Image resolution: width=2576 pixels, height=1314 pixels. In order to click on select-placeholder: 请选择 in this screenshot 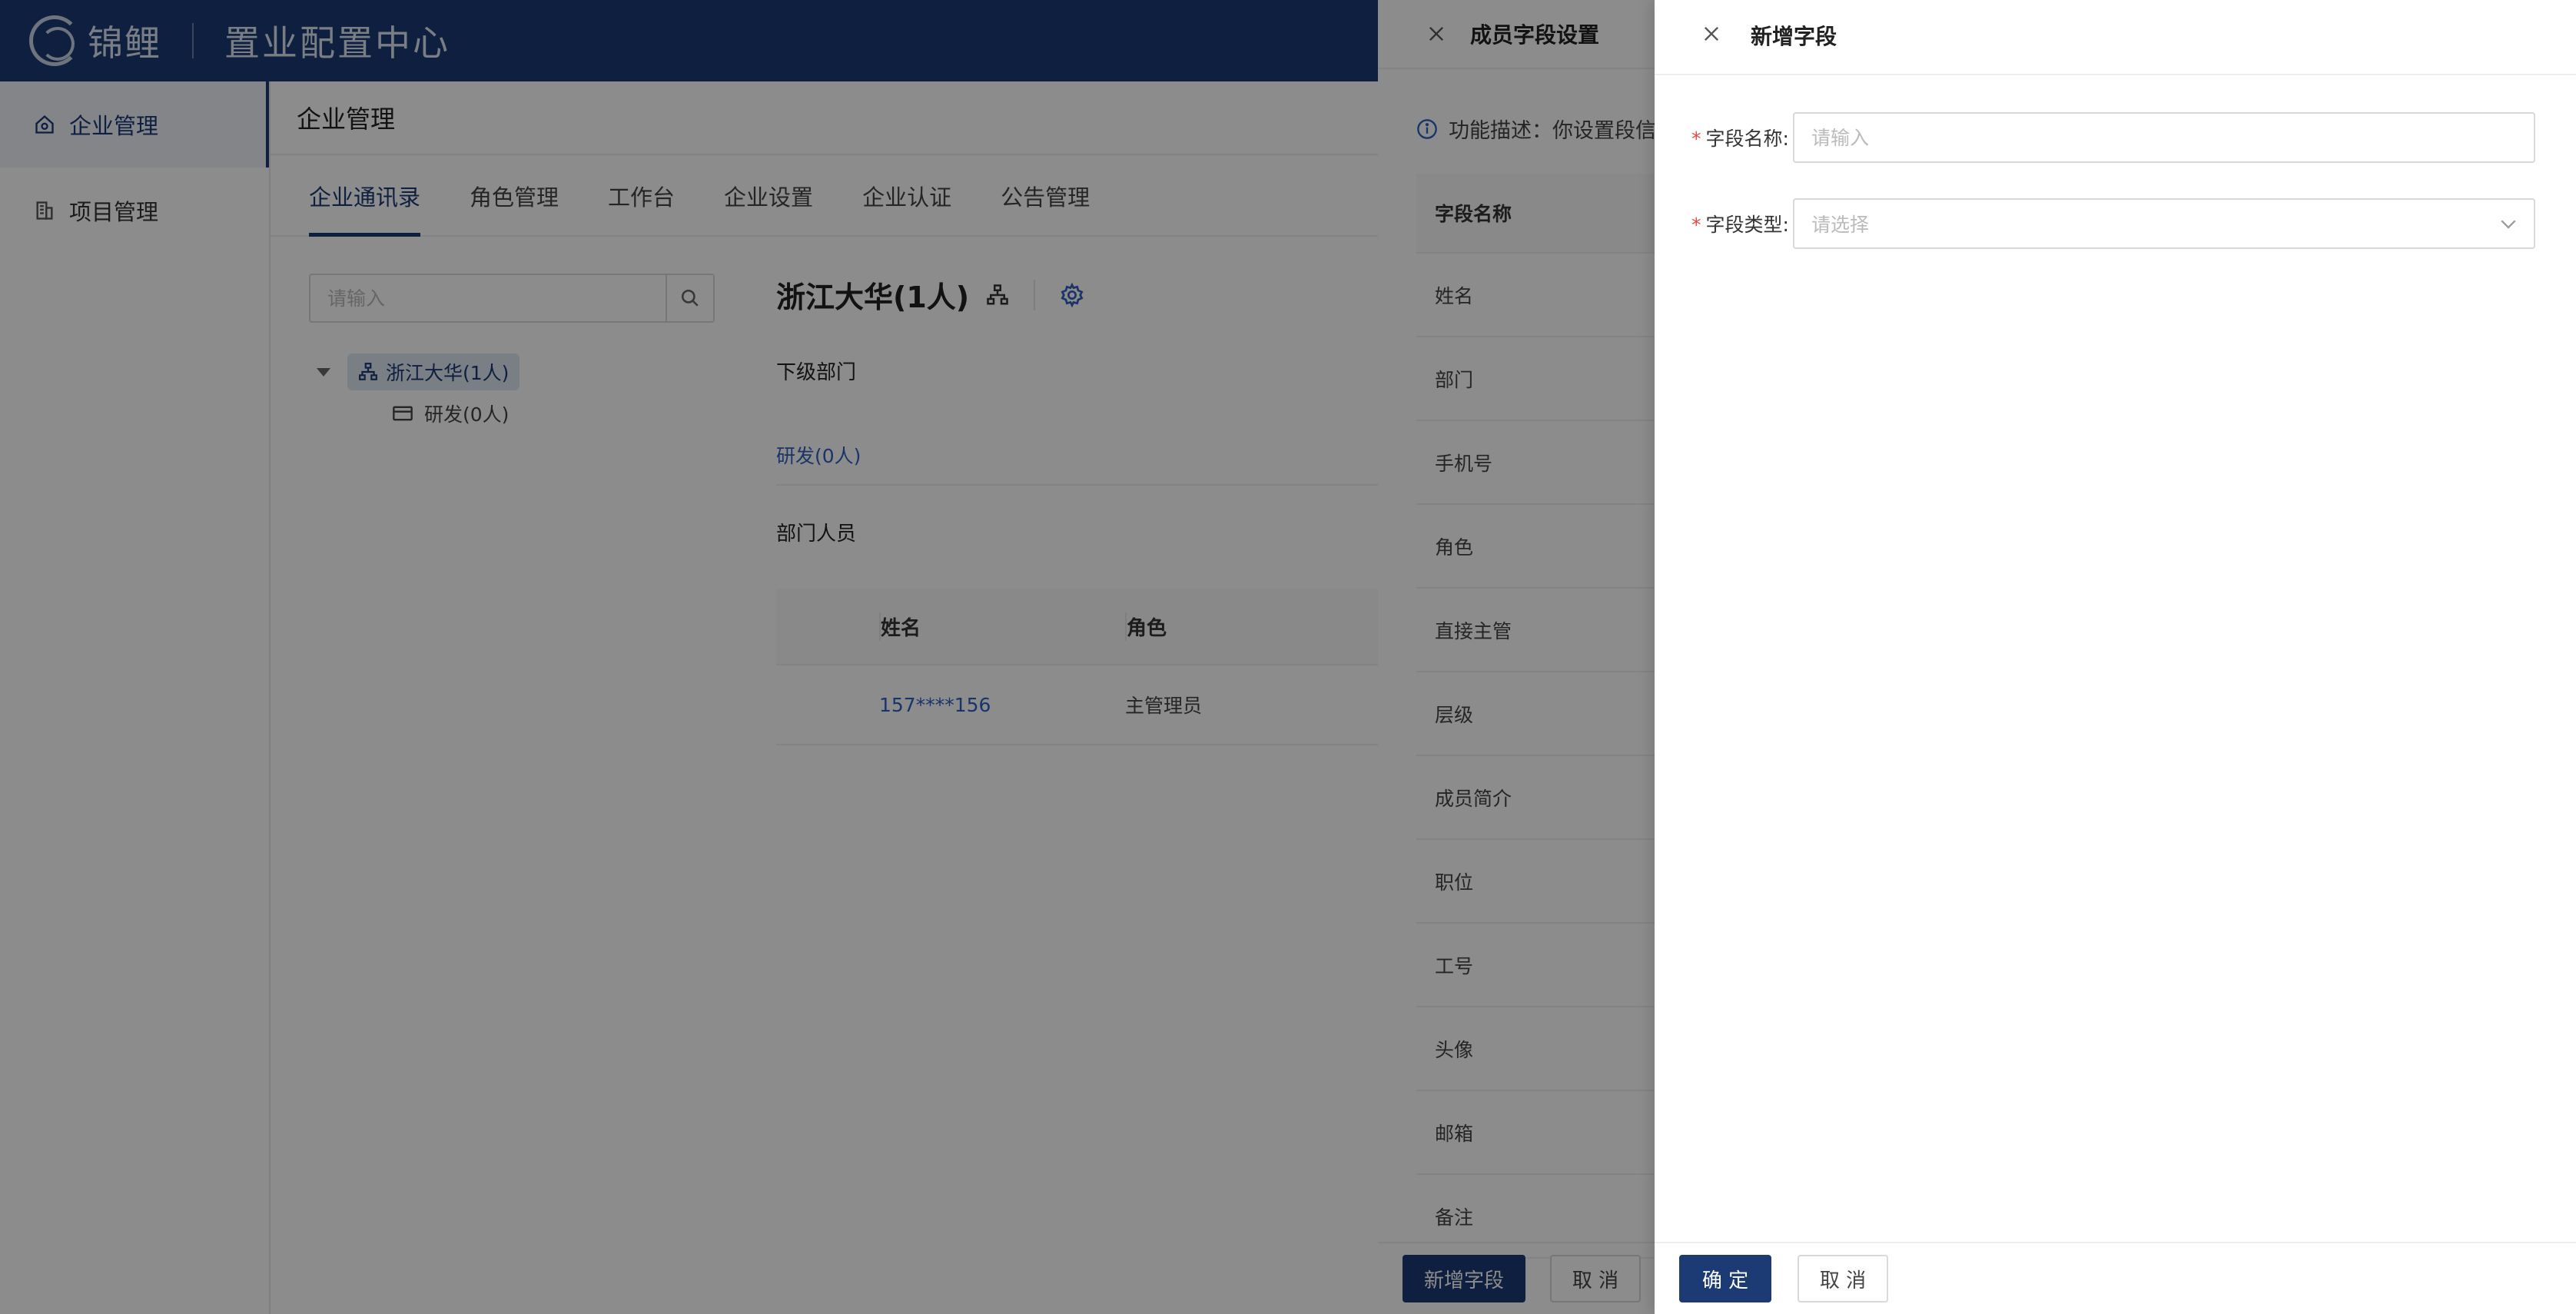, I will do `click(1840, 225)`.